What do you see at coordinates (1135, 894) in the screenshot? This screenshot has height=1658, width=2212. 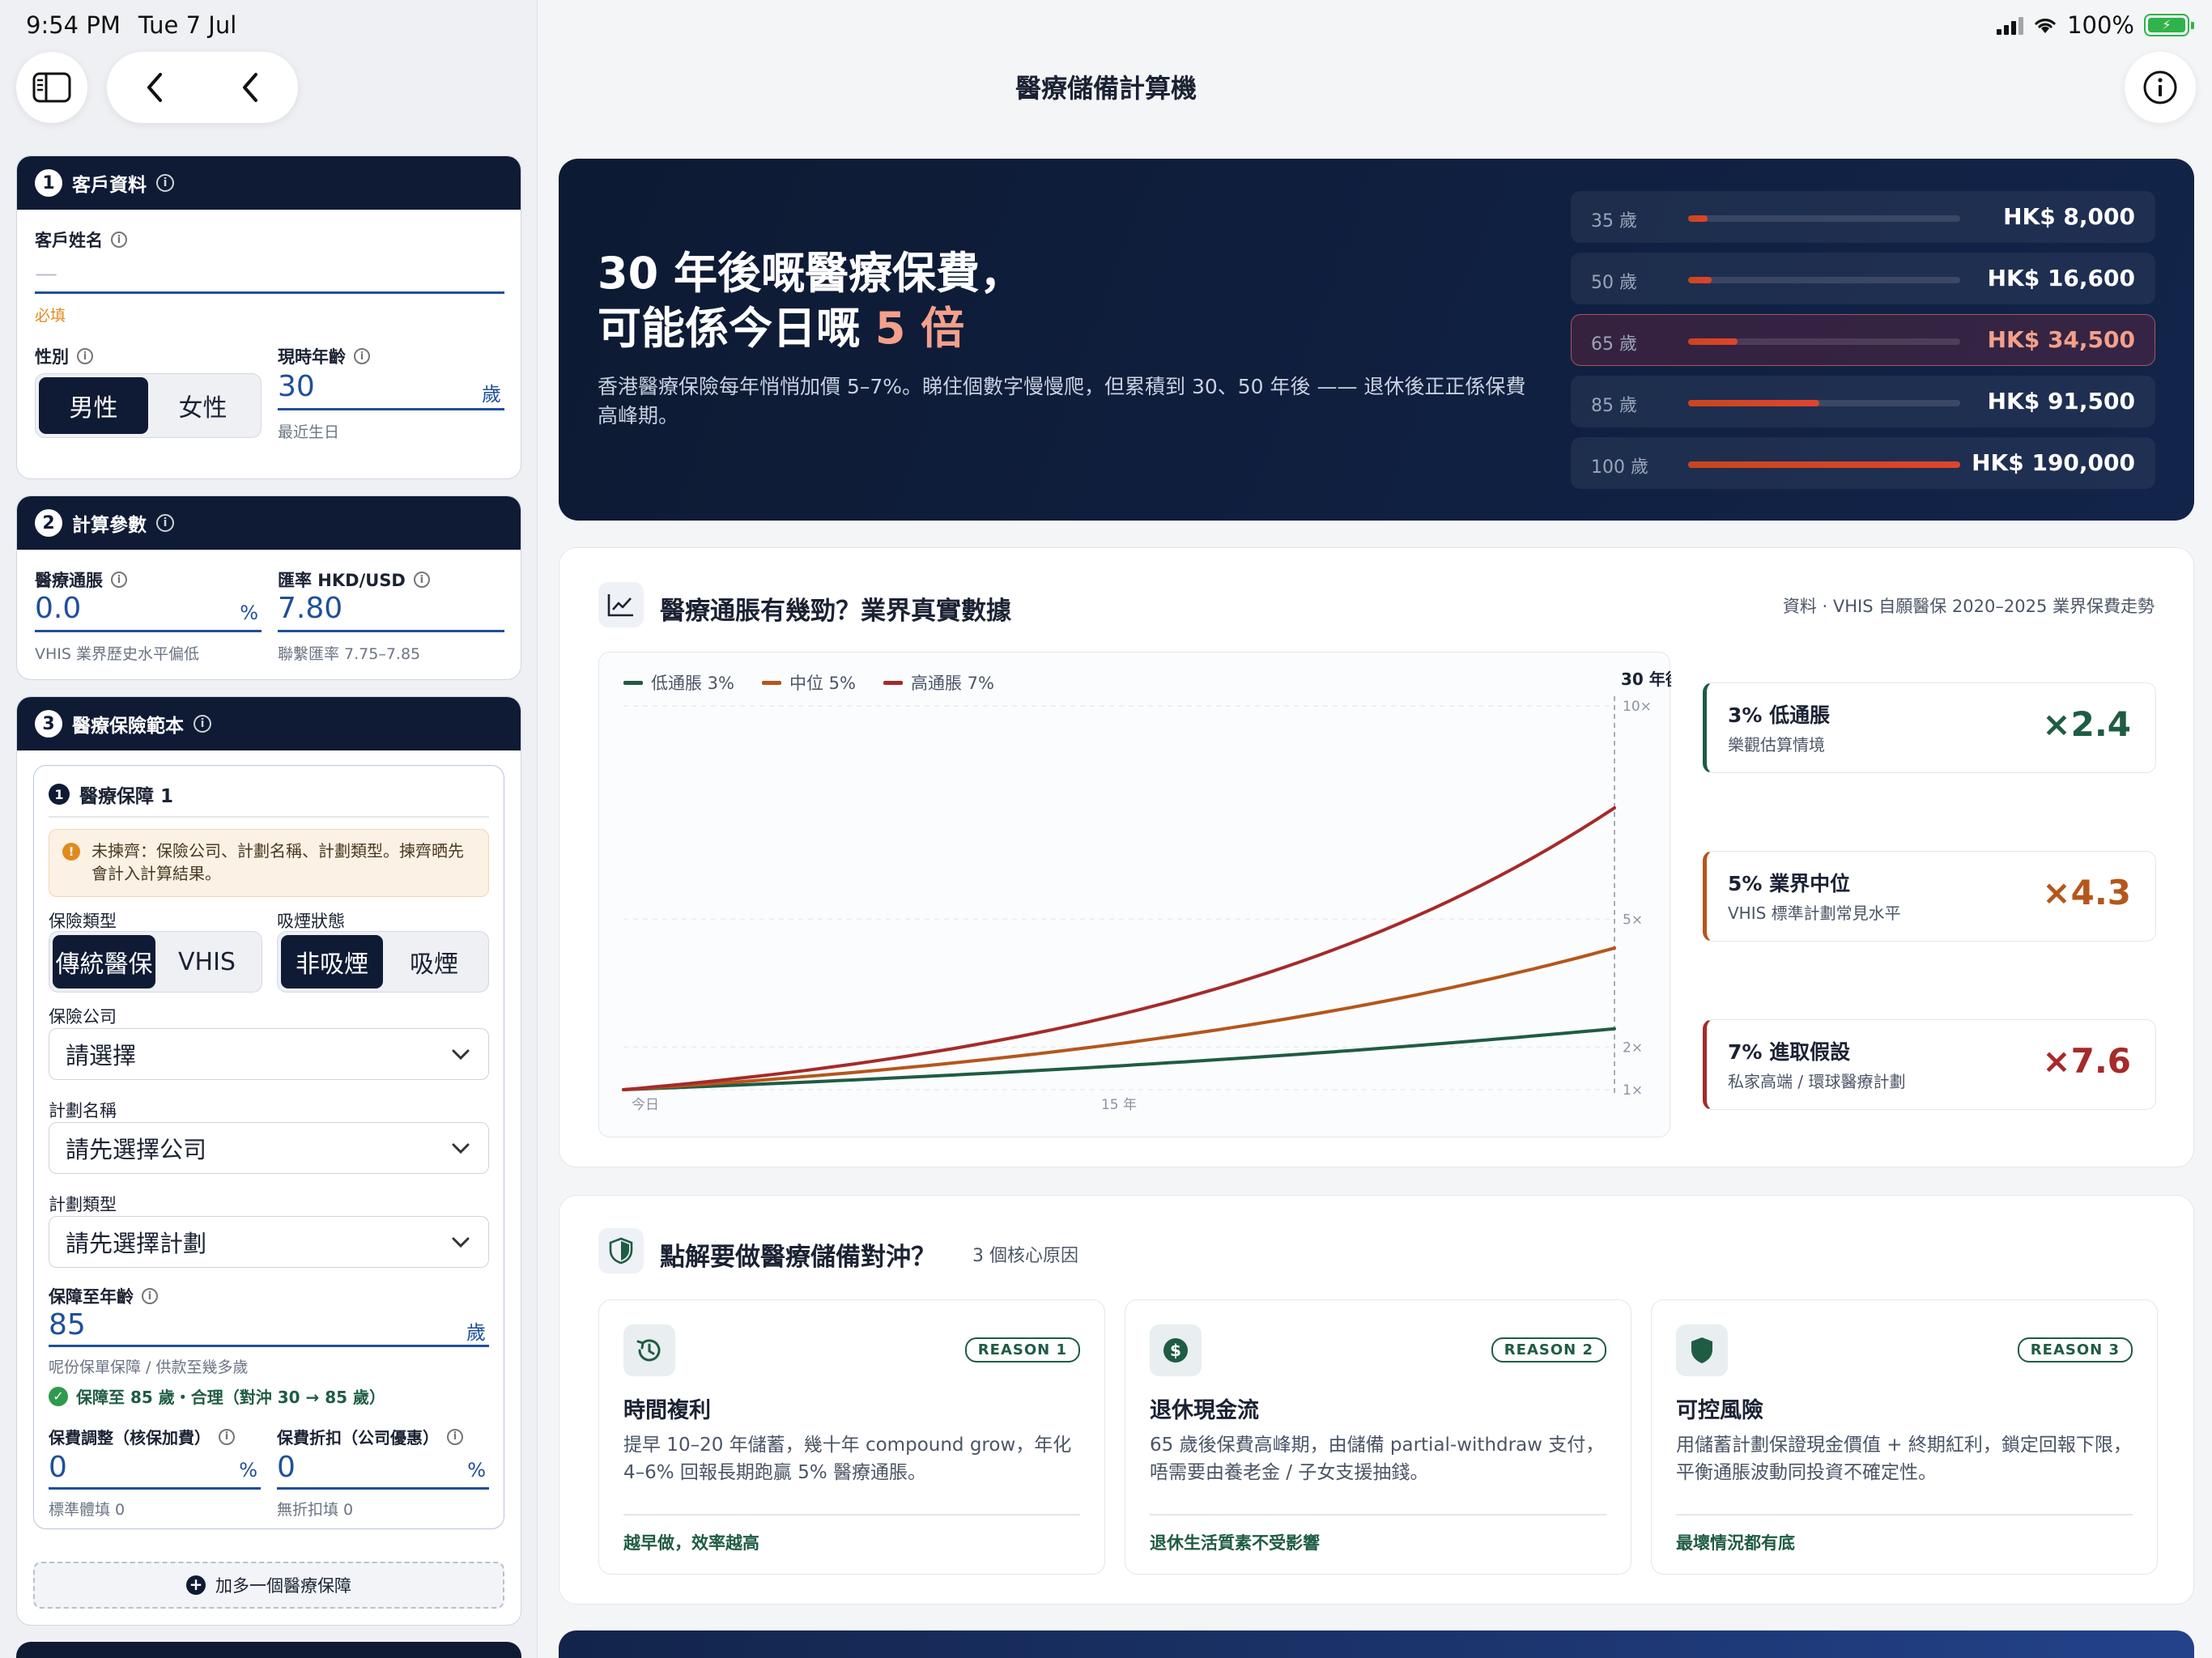 I see `inflation-chart: 低通脹 3%中位 5%高通脹 7% 1×2×5×10×今日15 年30 年後` at bounding box center [1135, 894].